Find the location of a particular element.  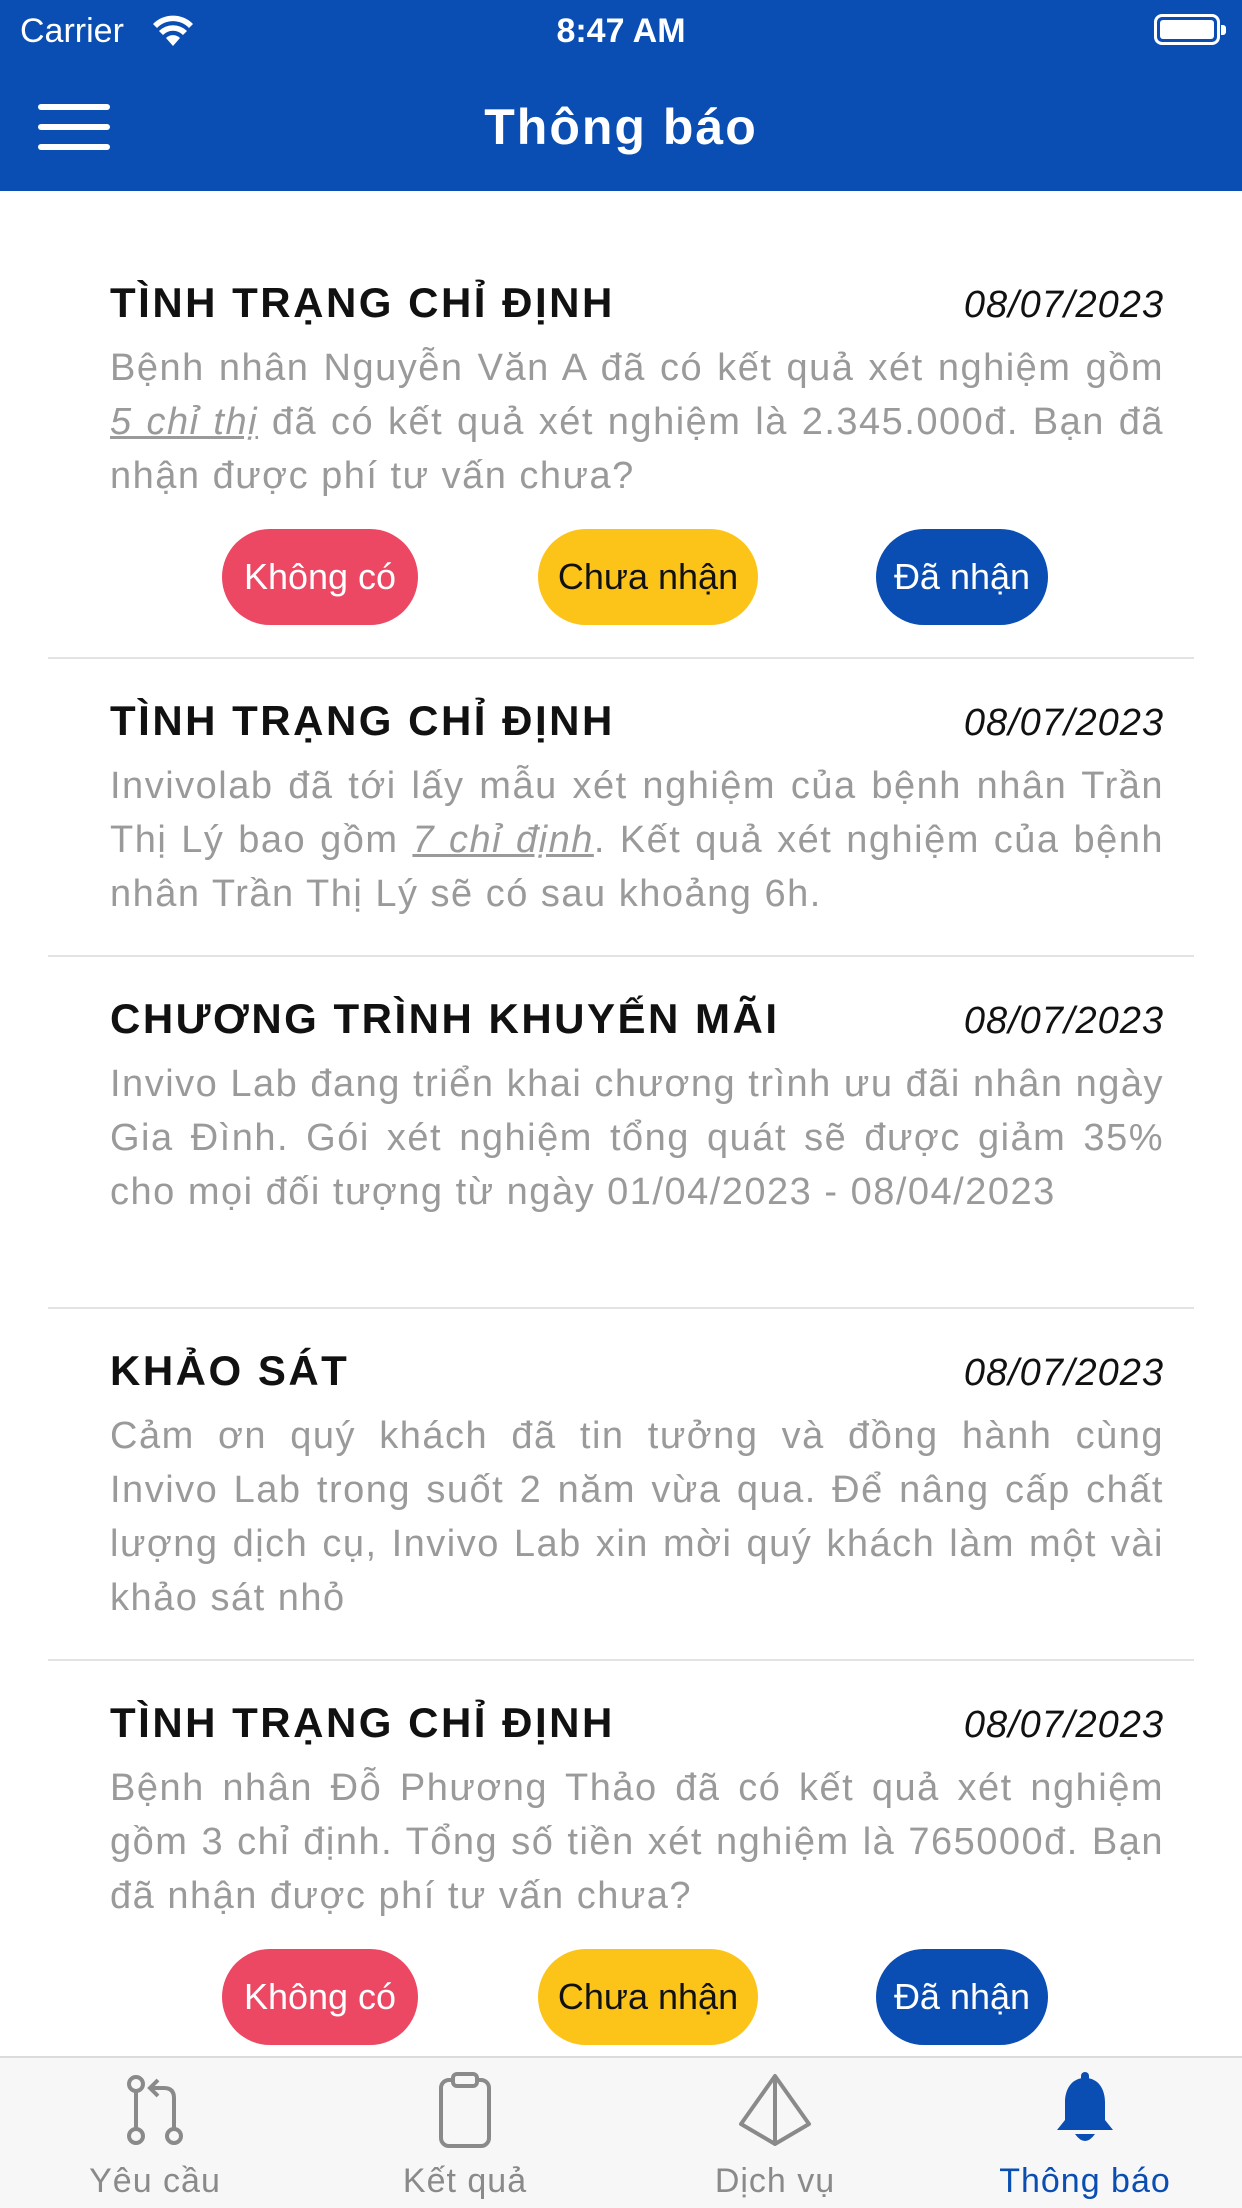

bell-icon is located at coordinates (1085, 2106).